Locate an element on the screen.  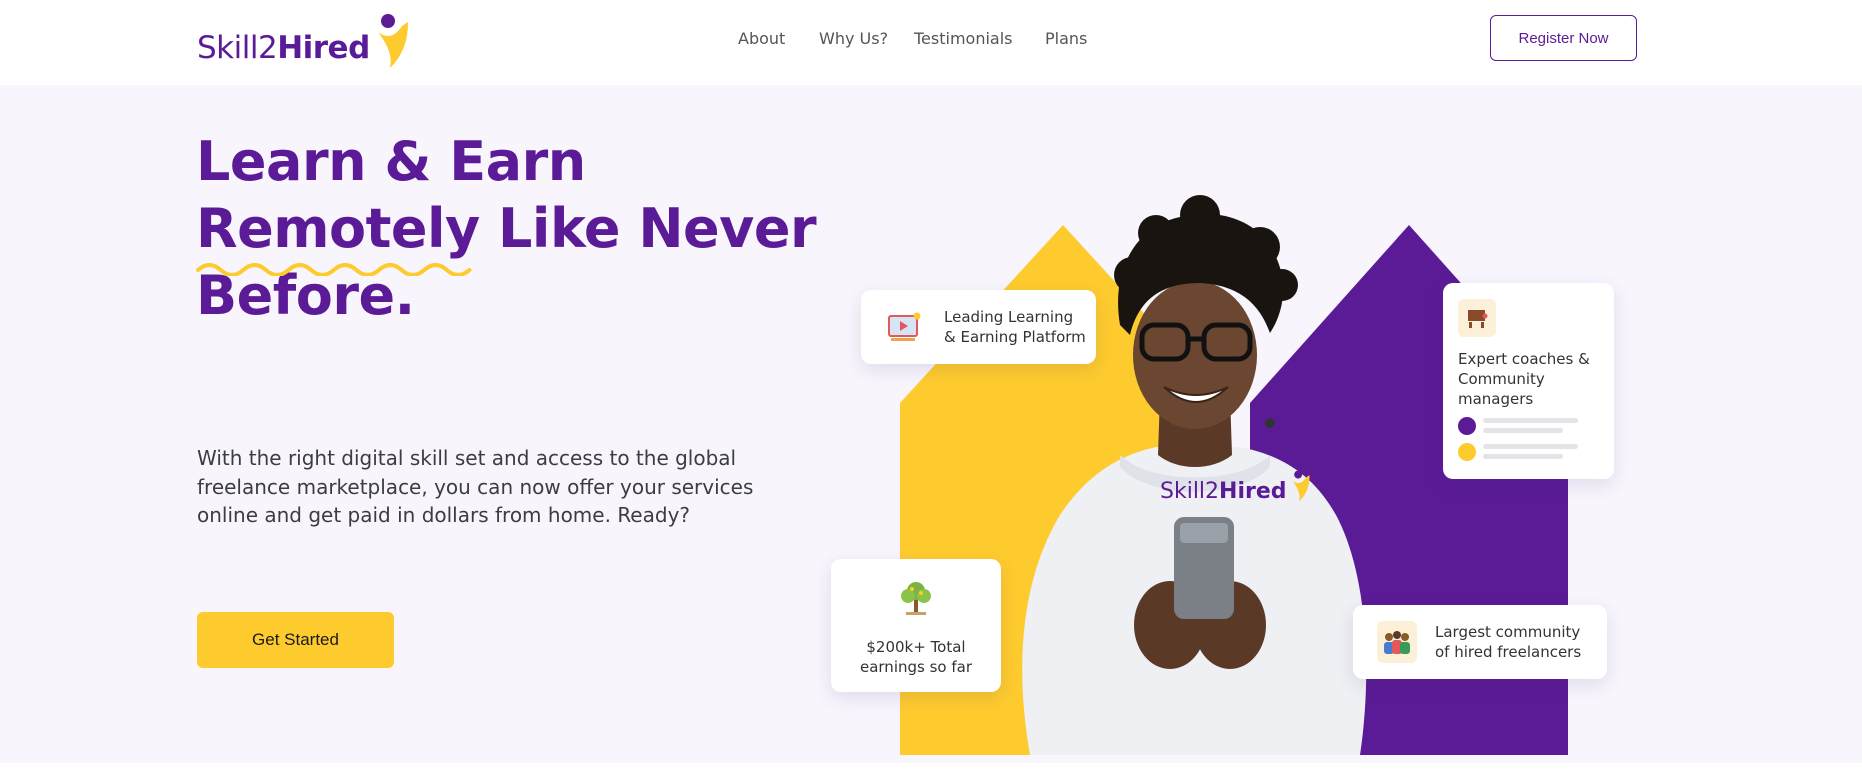
card-leading-platform: Leading Learning & Earning Platform is located at coordinates (978, 327).